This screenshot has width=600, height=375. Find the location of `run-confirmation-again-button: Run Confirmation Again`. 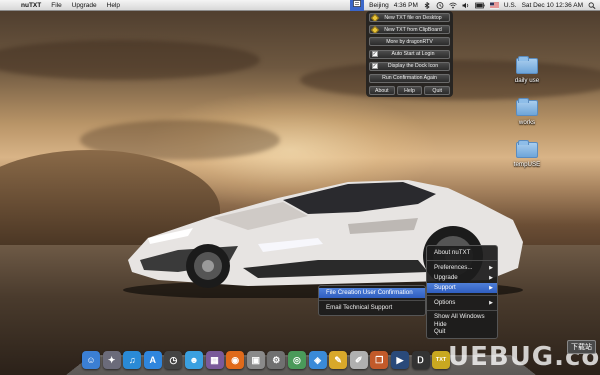

run-confirmation-again-button: Run Confirmation Again is located at coordinates (409, 78).